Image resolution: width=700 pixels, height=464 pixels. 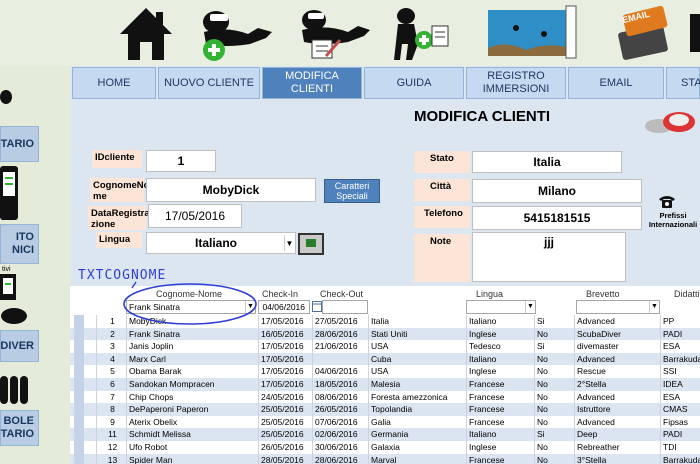 What do you see at coordinates (114, 83) in the screenshot?
I see `tab-home: HOME` at bounding box center [114, 83].